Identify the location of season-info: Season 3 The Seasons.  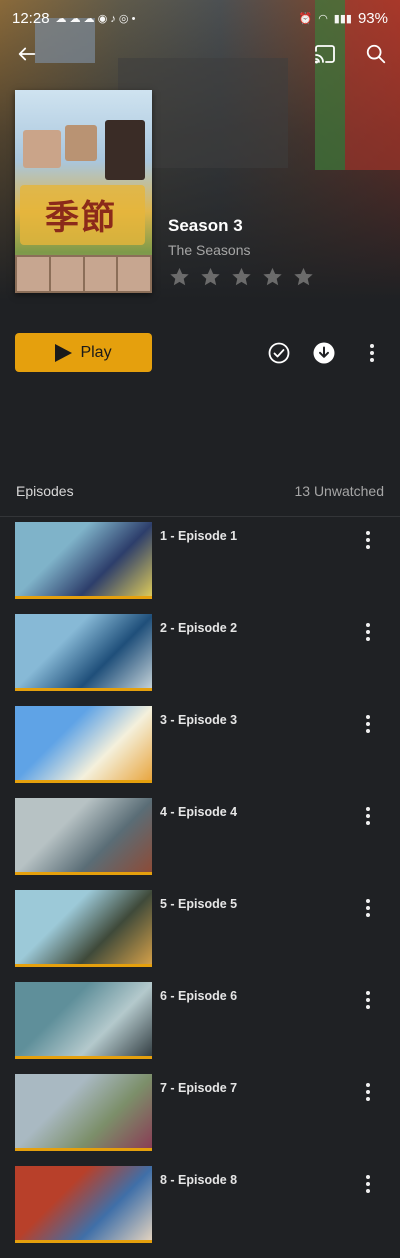
(241, 252).